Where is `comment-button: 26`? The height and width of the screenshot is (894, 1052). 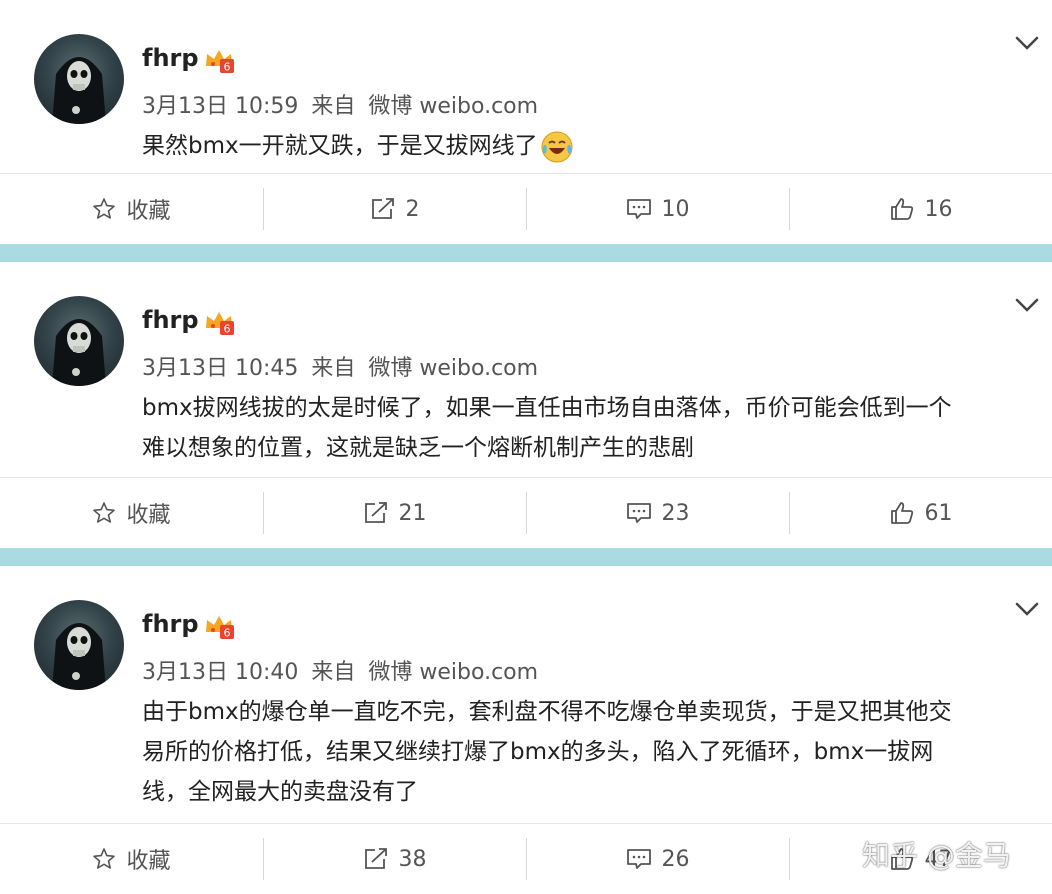
comment-button: 26 is located at coordinates (657, 859).